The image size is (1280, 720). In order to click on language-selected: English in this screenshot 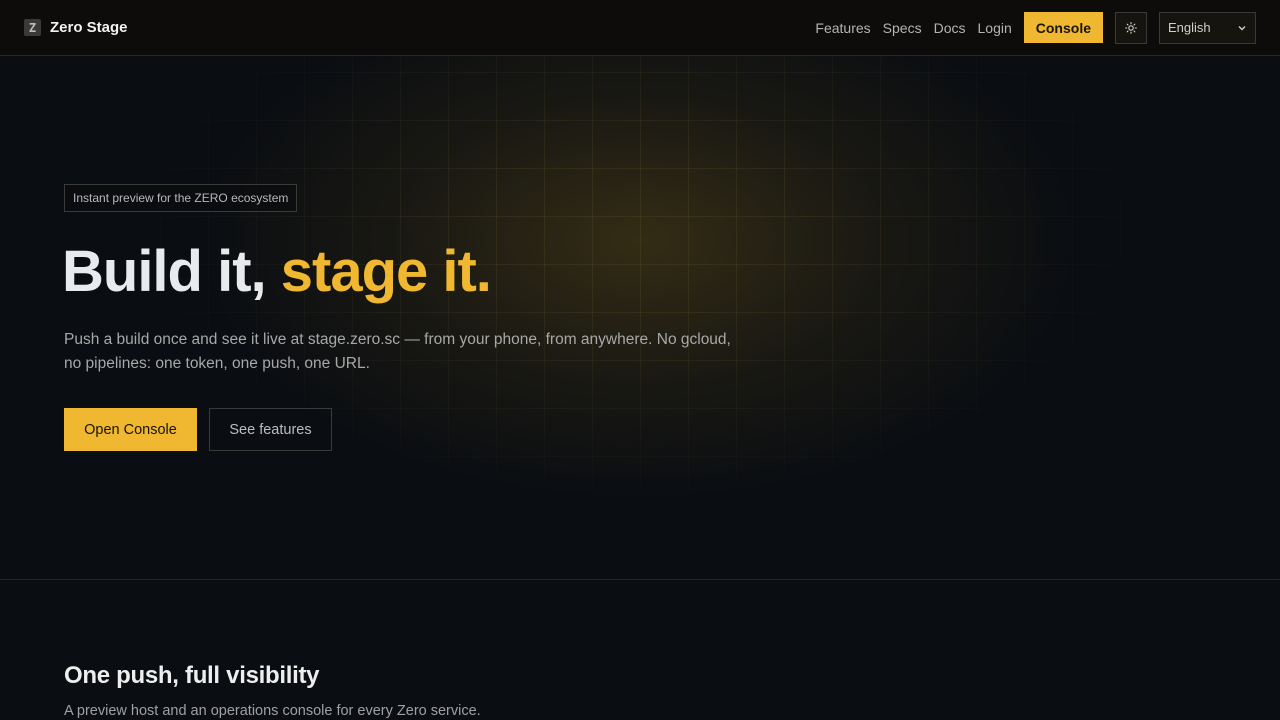, I will do `click(1189, 27)`.